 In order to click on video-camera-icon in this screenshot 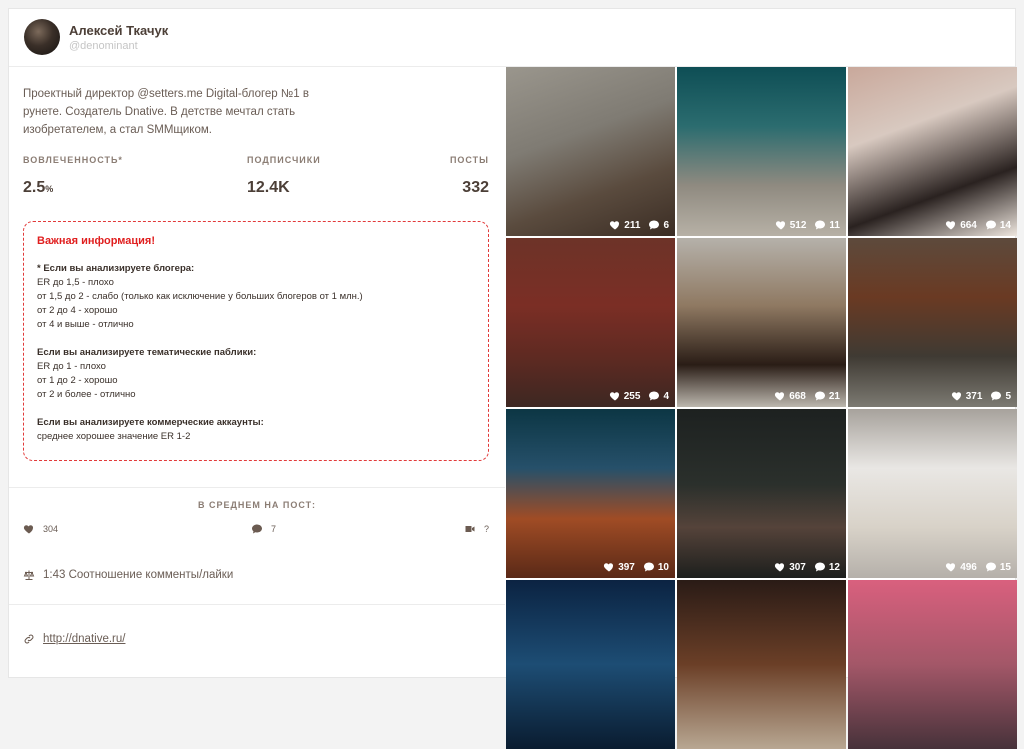, I will do `click(470, 529)`.